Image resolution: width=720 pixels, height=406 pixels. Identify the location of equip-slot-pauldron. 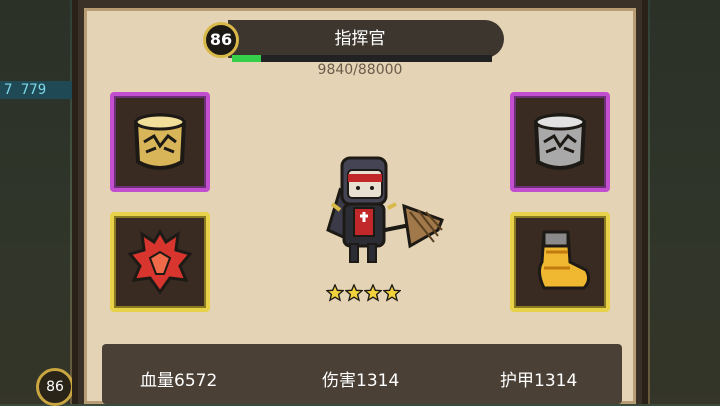
(160, 262).